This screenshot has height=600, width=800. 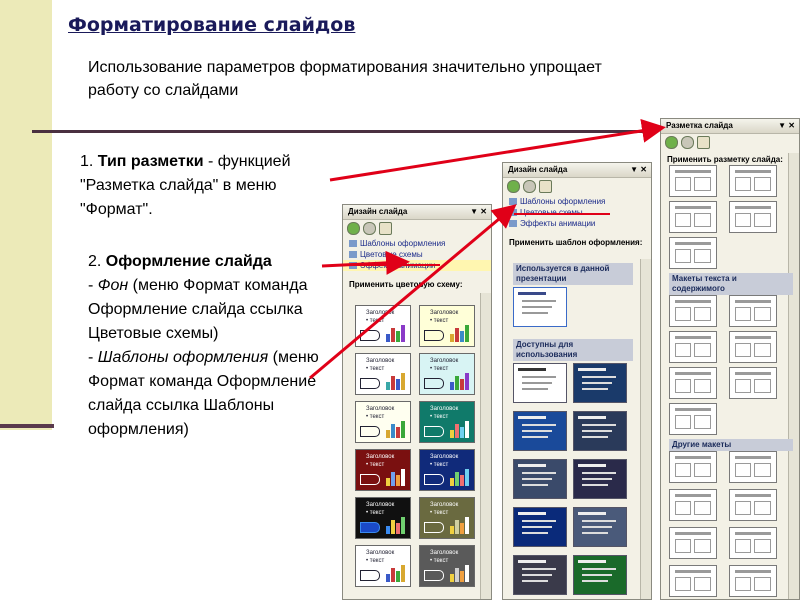 What do you see at coordinates (786, 126) in the screenshot?
I see `pane-layout-controls: ▼ ✕` at bounding box center [786, 126].